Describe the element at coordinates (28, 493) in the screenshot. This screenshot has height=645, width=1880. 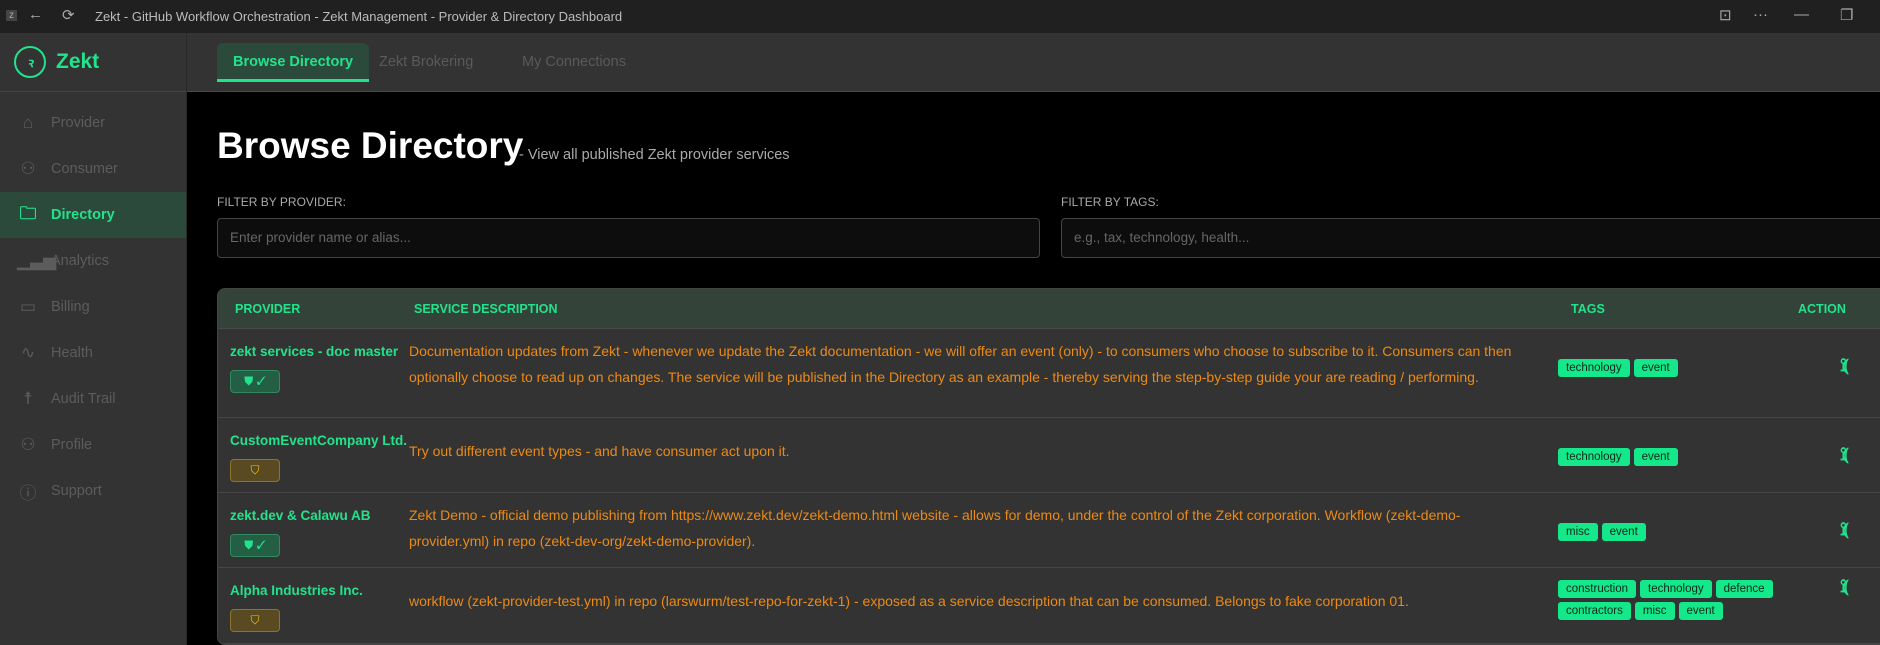
I see `help-icon: ⓘ` at that location.